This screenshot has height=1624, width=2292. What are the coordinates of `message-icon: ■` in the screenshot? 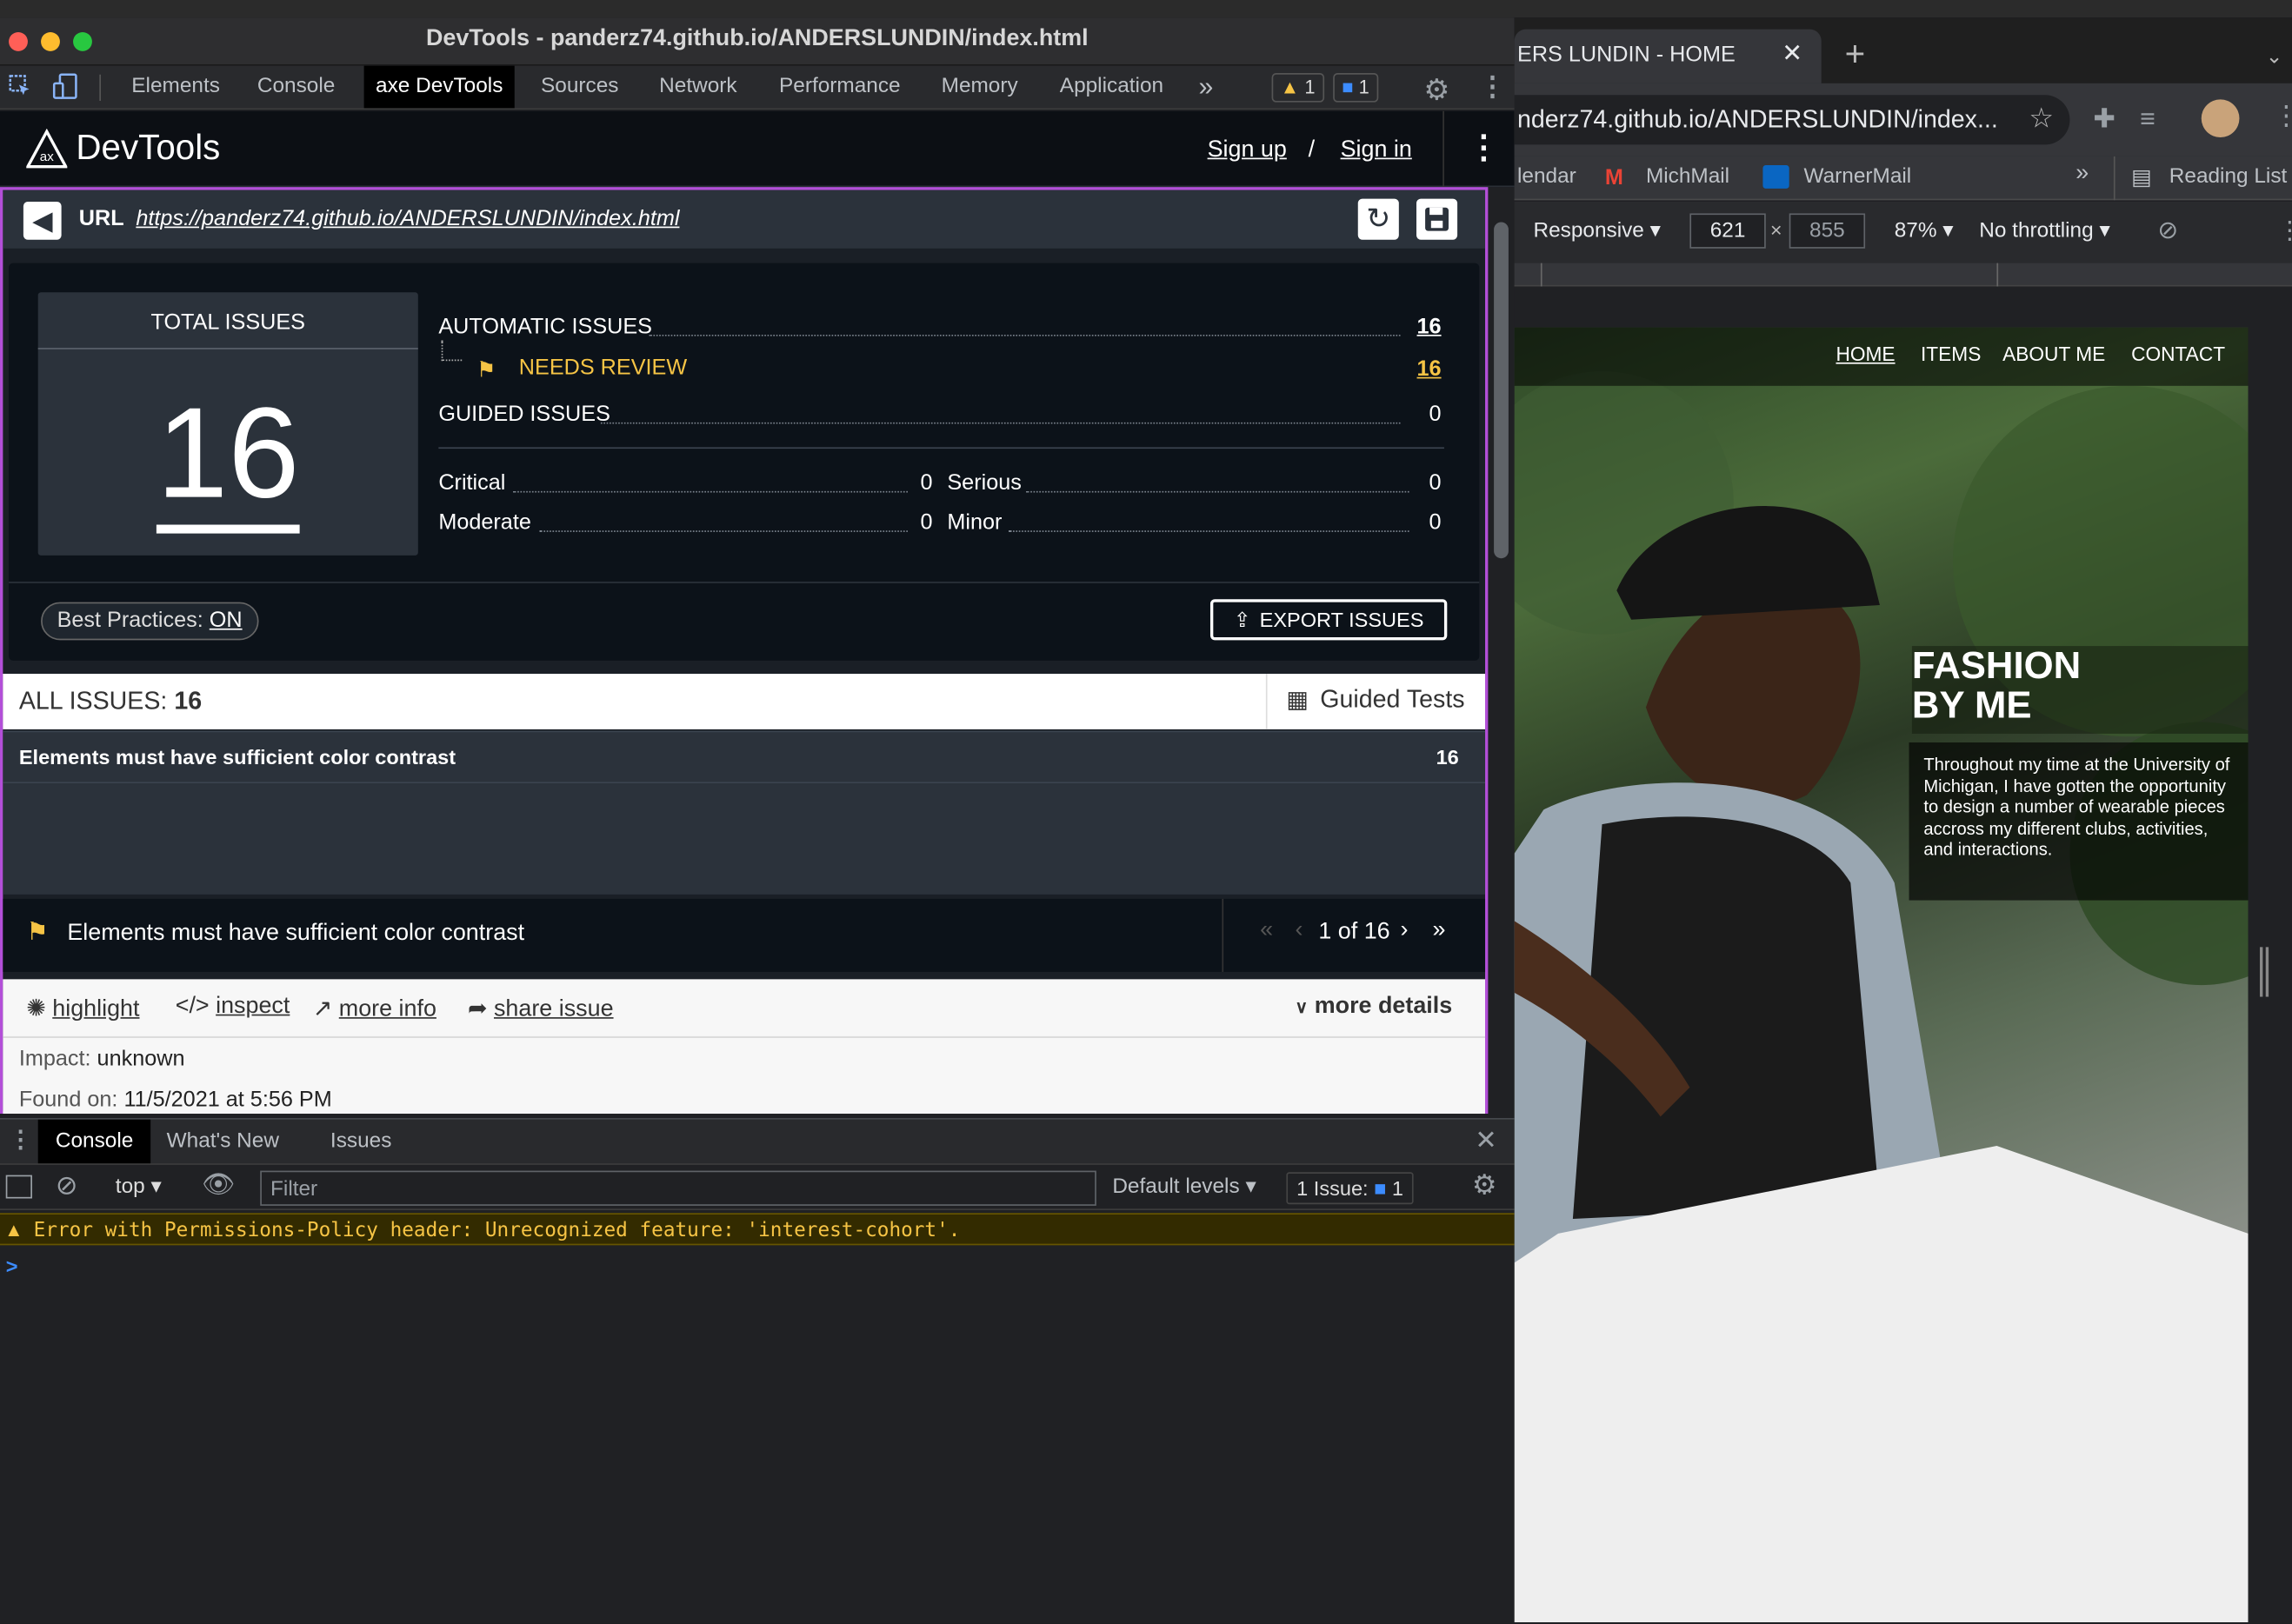 It's located at (1348, 87).